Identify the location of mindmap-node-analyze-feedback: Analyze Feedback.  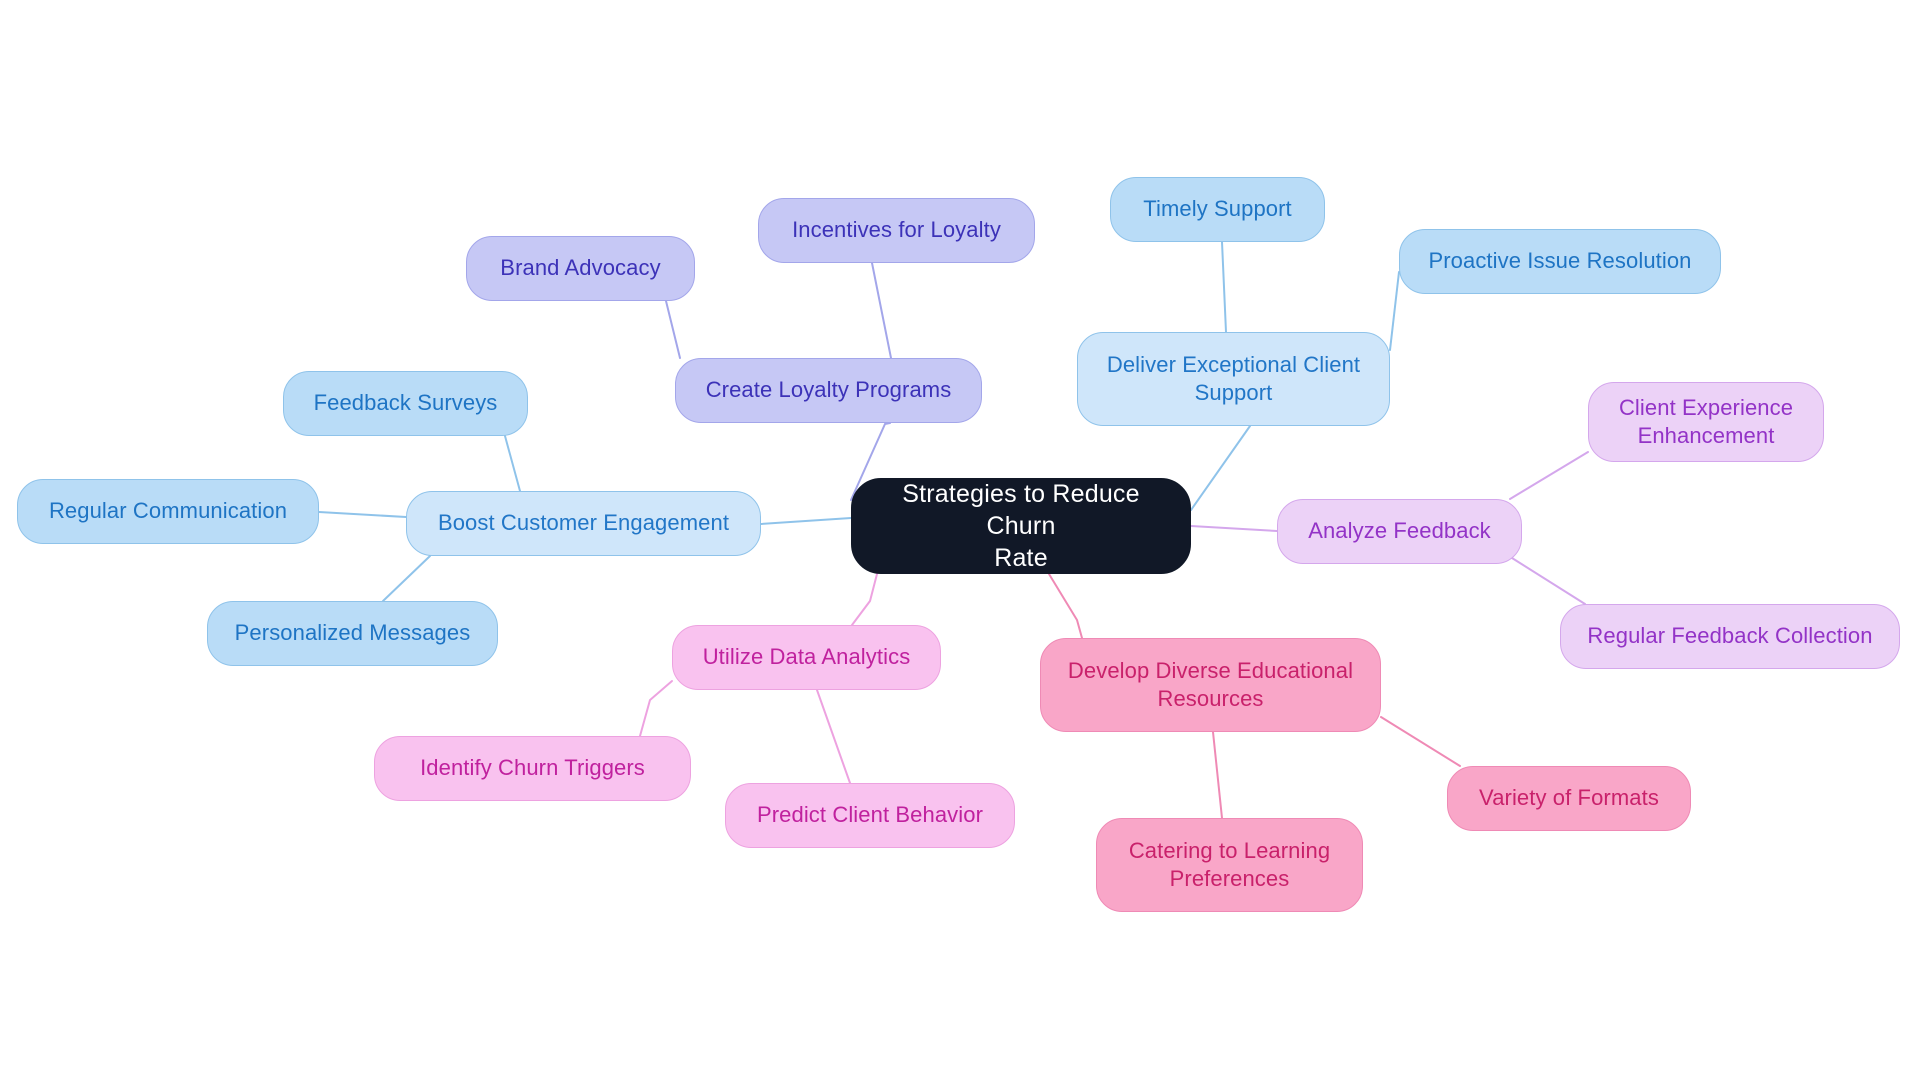
(1399, 531).